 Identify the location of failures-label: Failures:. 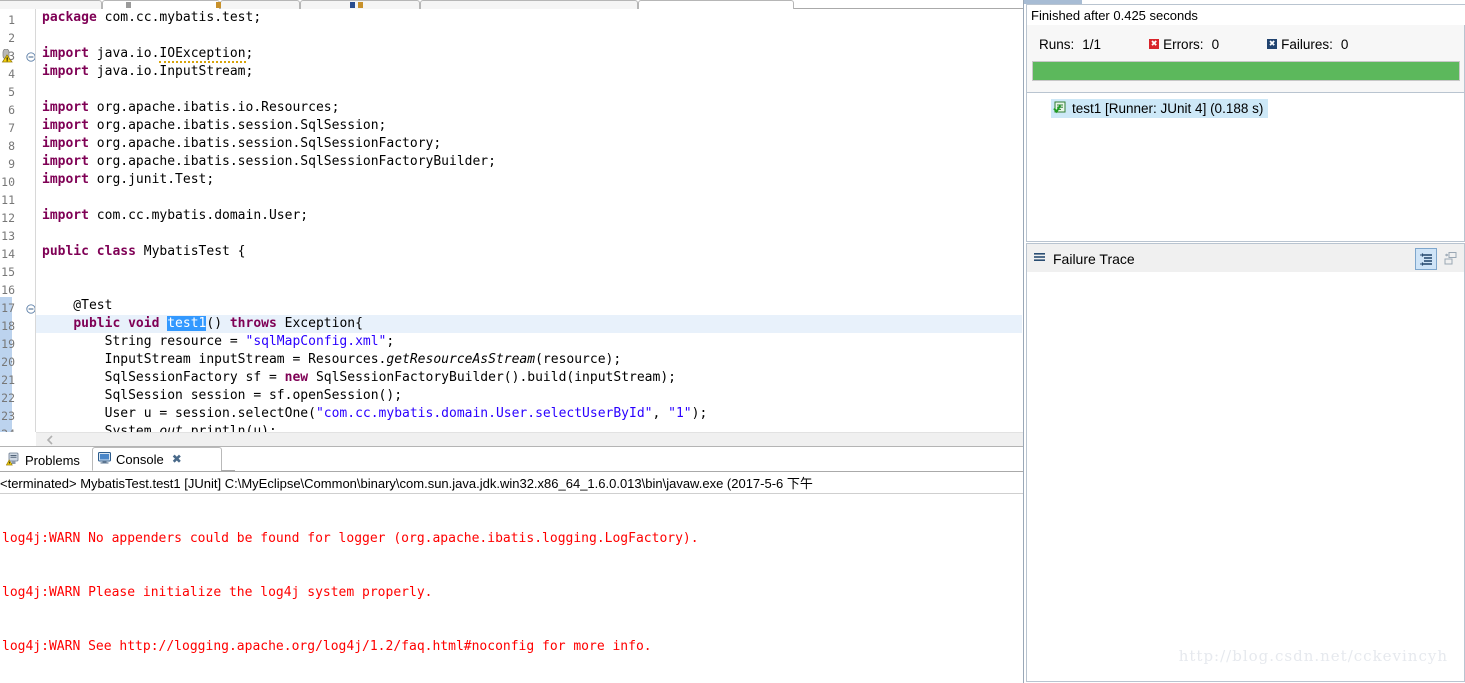
(1307, 44).